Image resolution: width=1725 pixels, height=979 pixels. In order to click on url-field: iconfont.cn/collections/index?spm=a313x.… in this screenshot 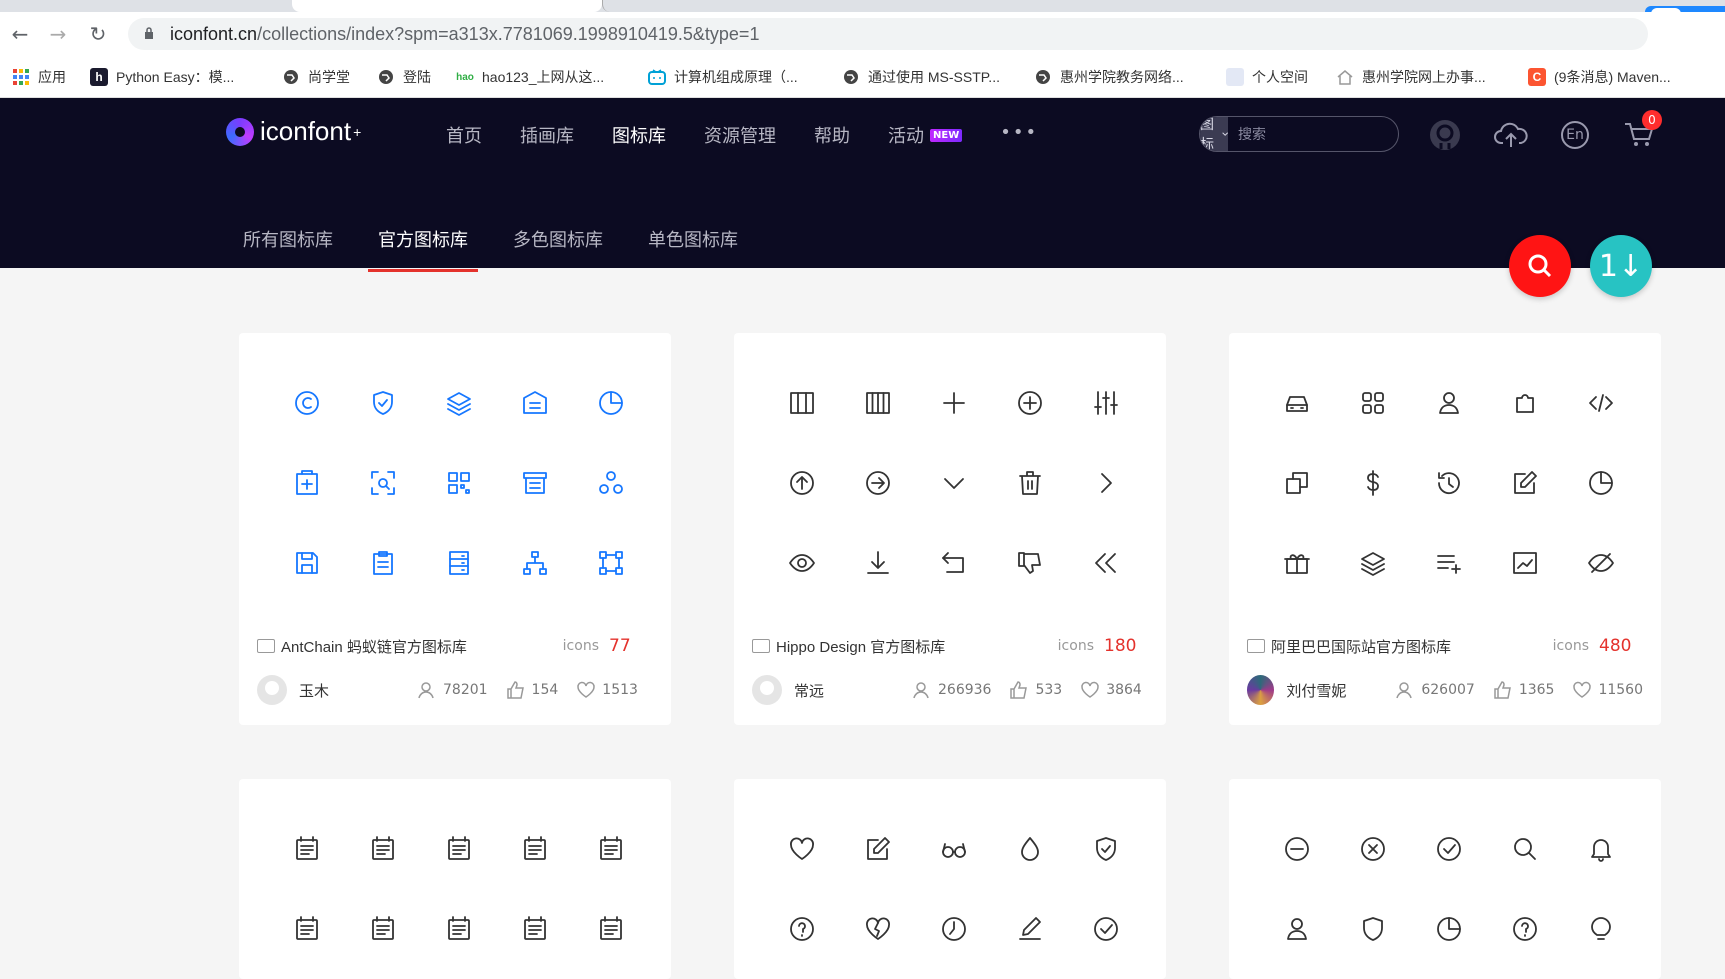, I will do `click(888, 34)`.